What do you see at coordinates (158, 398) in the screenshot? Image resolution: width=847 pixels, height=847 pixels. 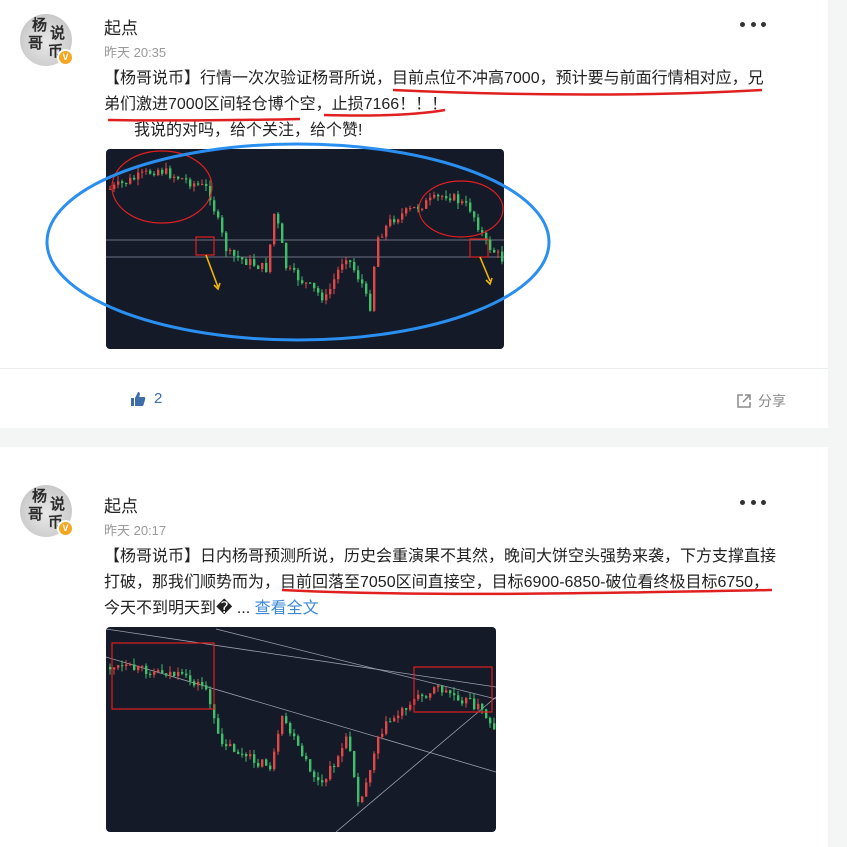 I see `like-count: 2` at bounding box center [158, 398].